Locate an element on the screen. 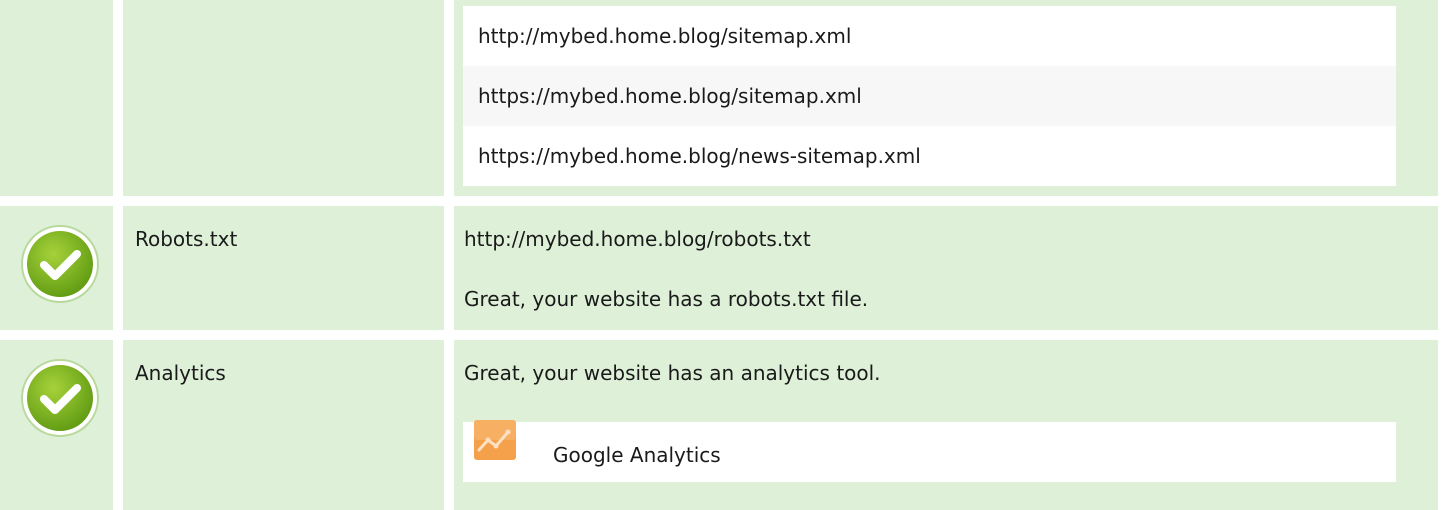  label-cell: Robots.txt is located at coordinates (283, 268).